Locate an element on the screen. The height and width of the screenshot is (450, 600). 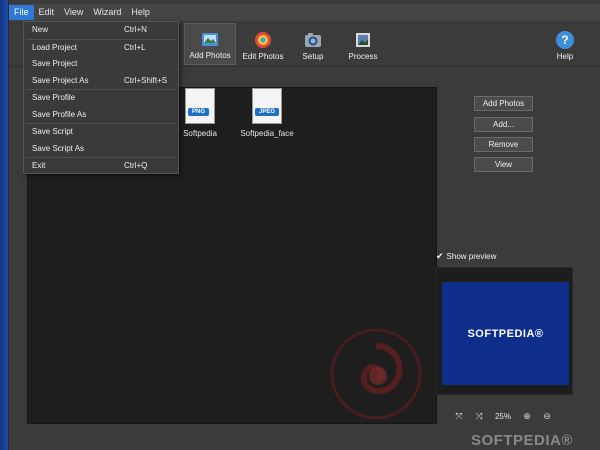
setup-button: Setup is located at coordinates (313, 44).